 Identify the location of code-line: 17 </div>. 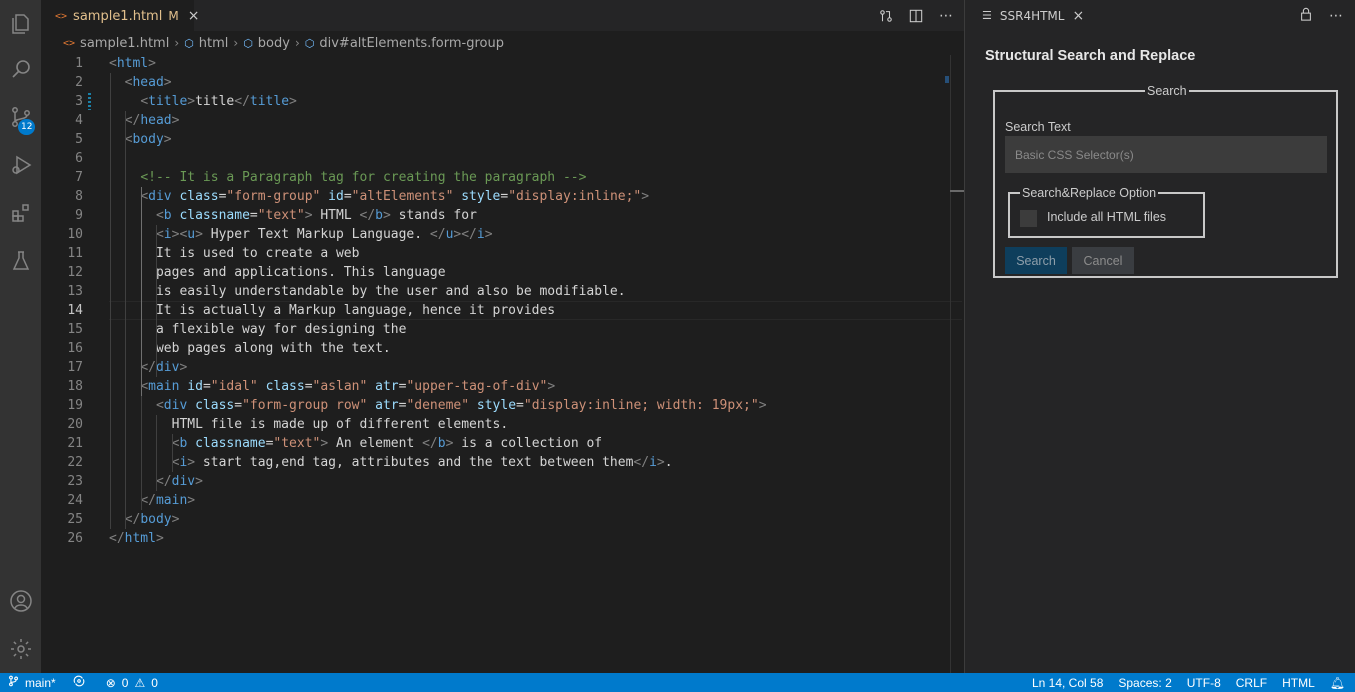
(496, 367).